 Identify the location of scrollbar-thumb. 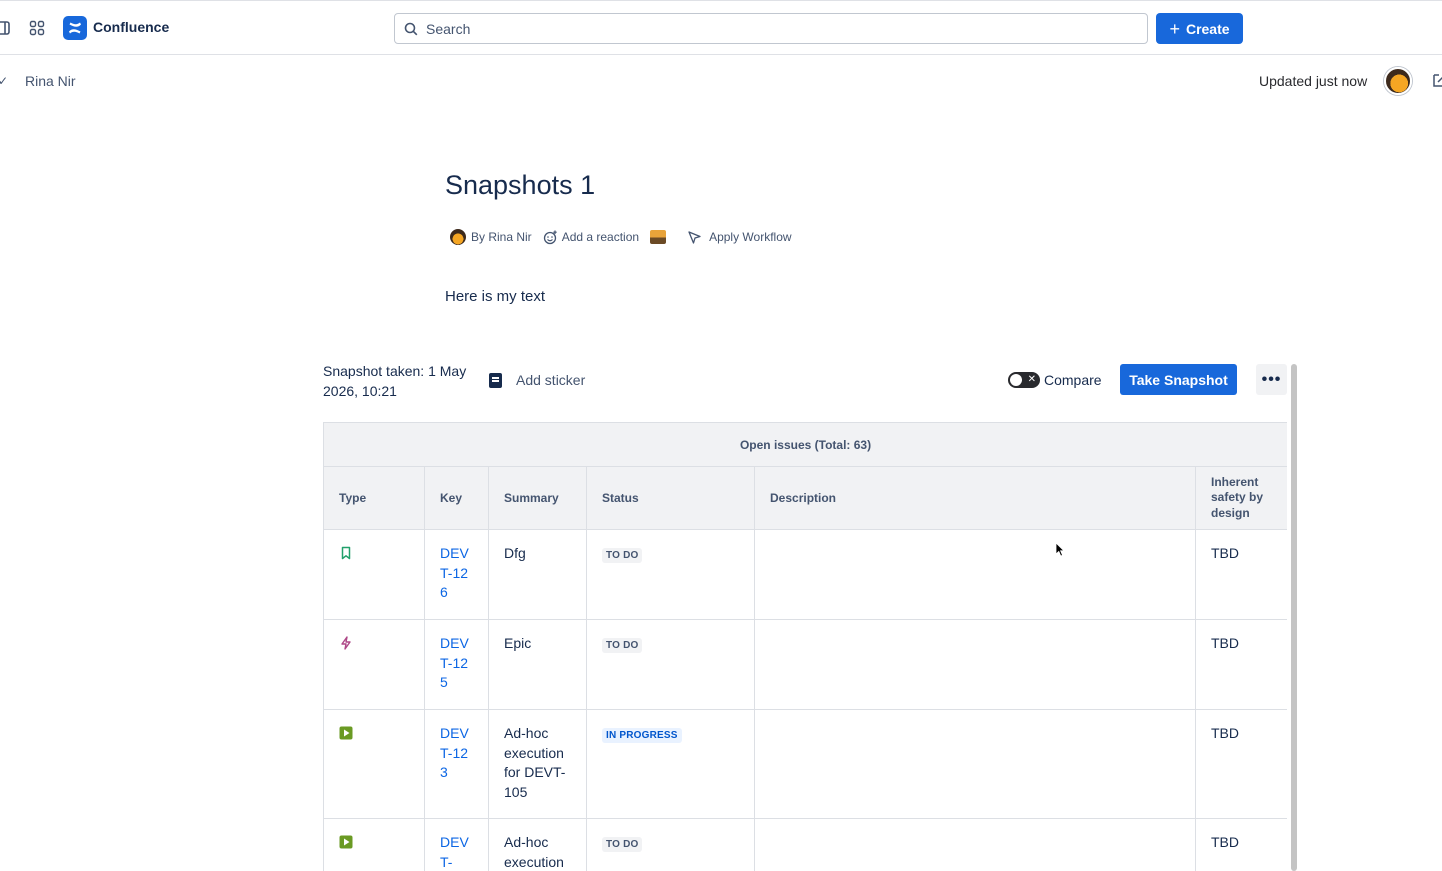
(1294, 617).